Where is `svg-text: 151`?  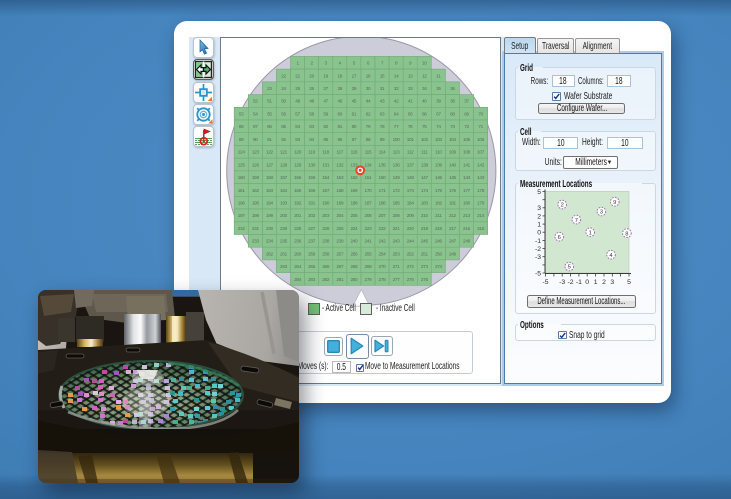 svg-text: 151 is located at coordinates (369, 177).